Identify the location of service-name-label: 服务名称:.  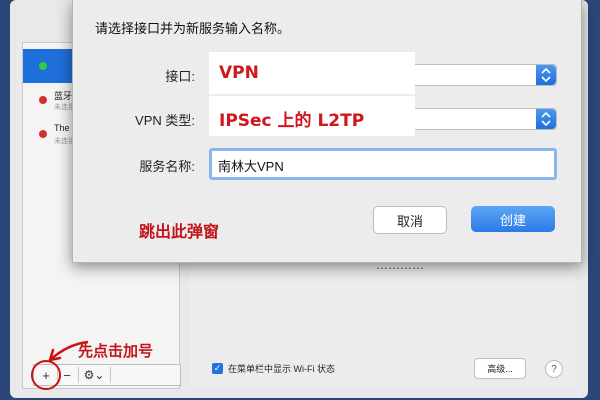
(167, 166).